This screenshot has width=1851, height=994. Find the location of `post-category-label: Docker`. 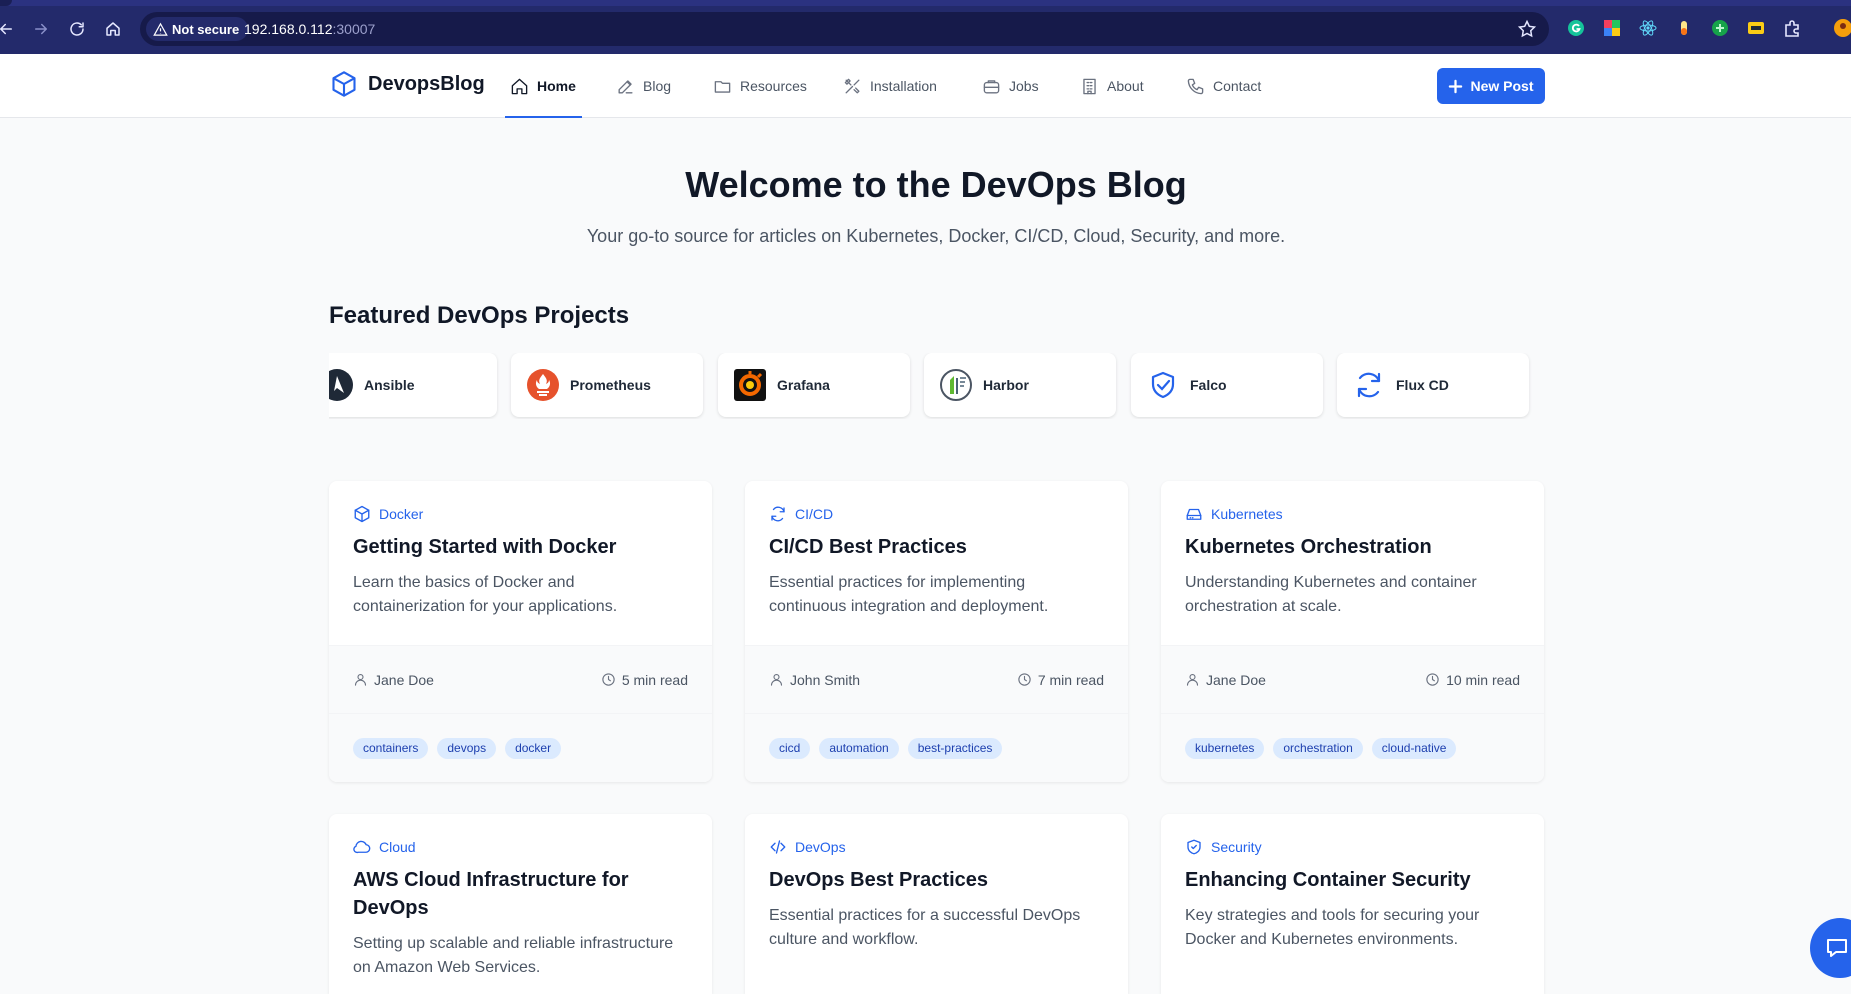

post-category-label: Docker is located at coordinates (401, 514).